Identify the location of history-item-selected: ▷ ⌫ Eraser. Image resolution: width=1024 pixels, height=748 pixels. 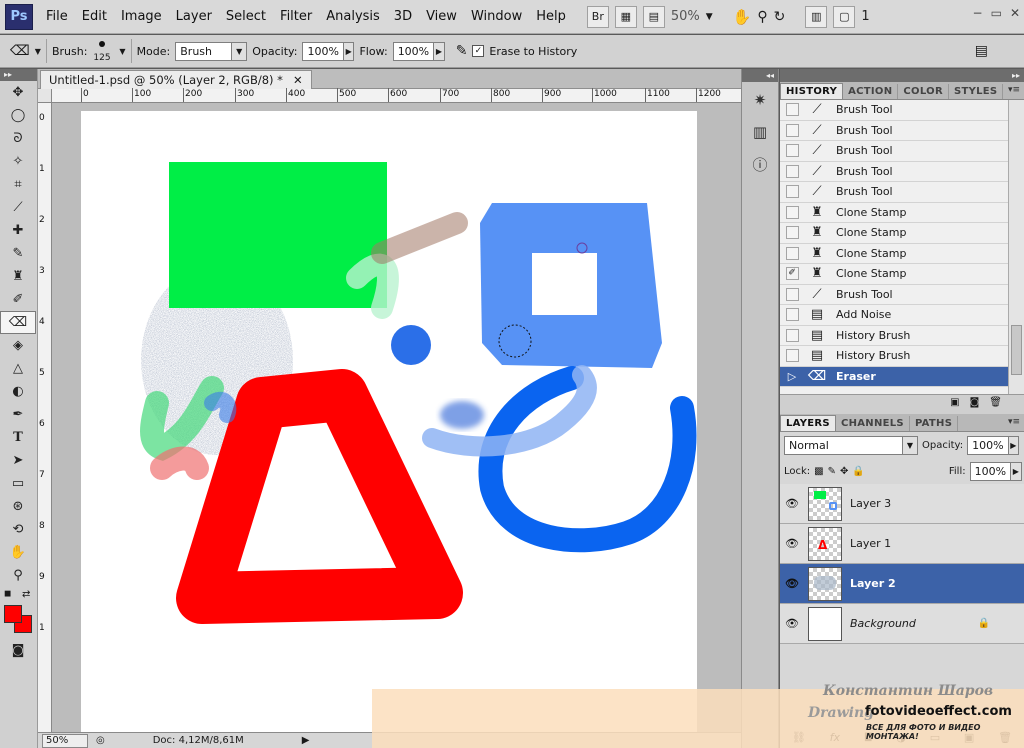
(902, 376).